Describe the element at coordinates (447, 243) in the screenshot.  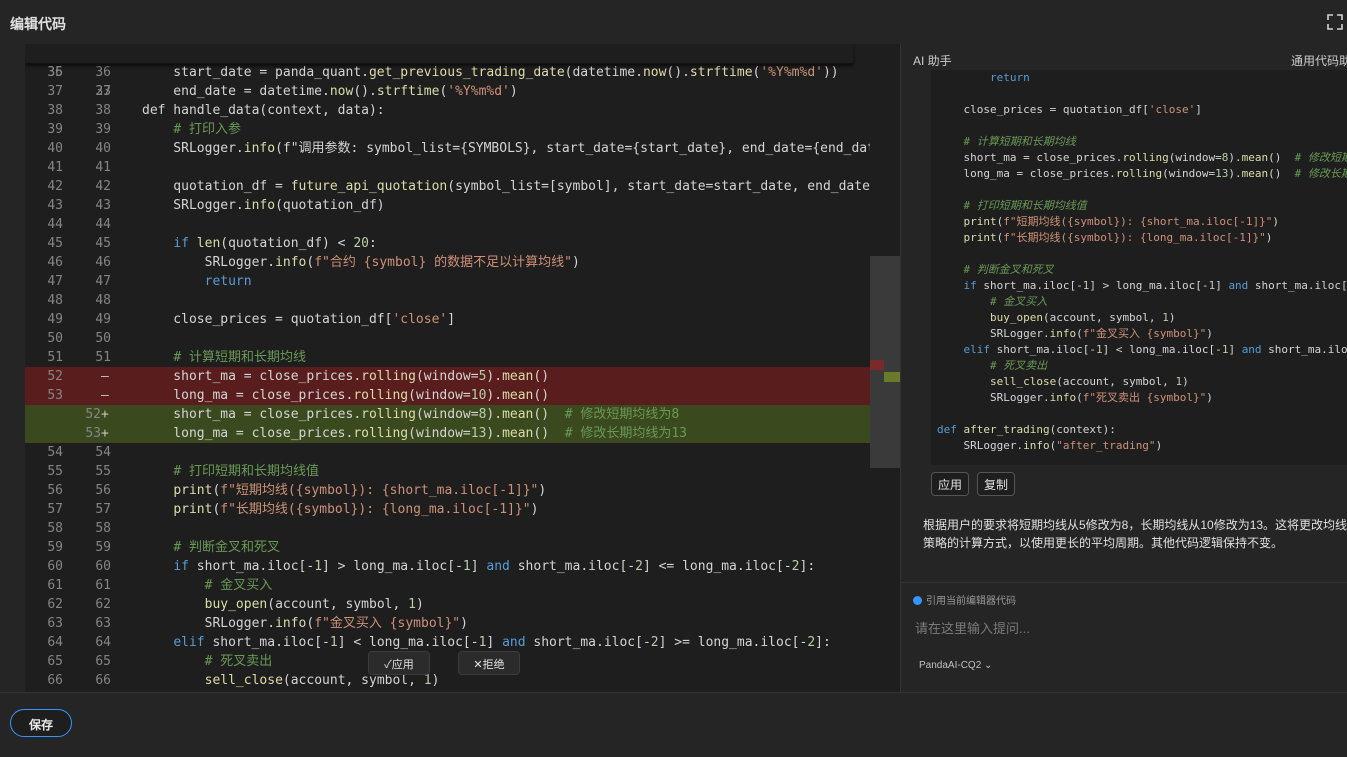
I see `code-line: 45 45 if len(quotation_df) < 20:` at that location.